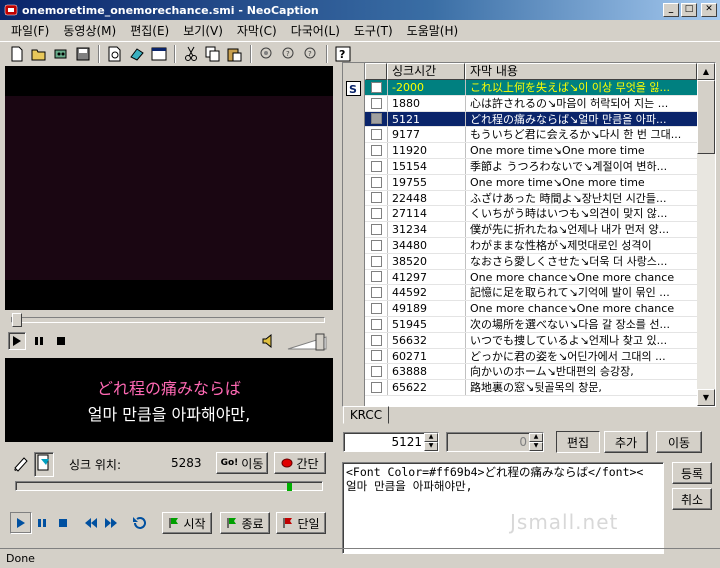 This screenshot has width=720, height=568. Describe the element at coordinates (137, 54) in the screenshot. I see `eraser-icon` at that location.